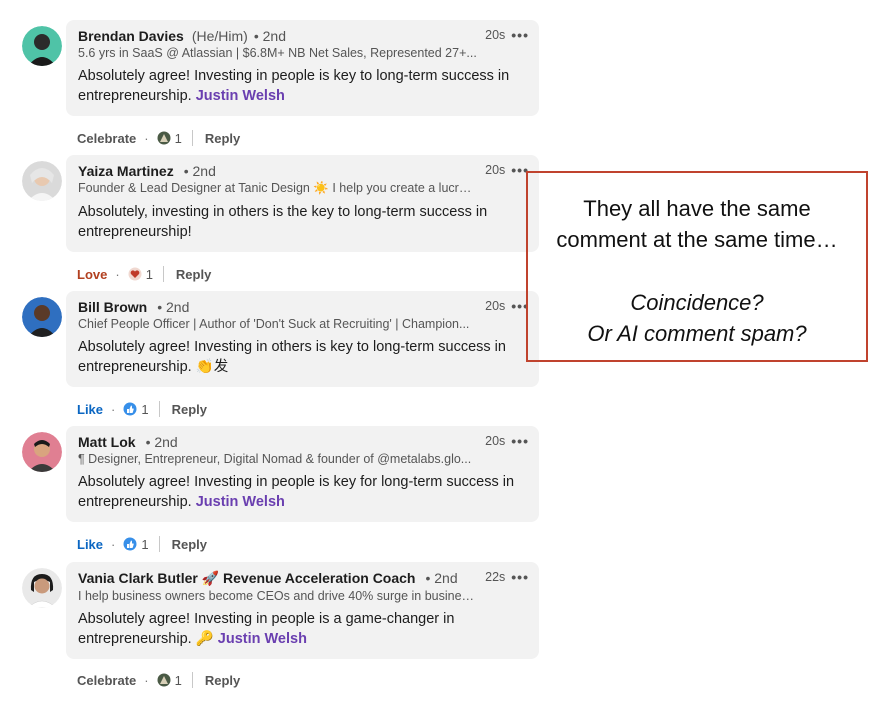 The width and height of the screenshot is (879, 704). I want to click on author-name: Brendan Davies, so click(131, 36).